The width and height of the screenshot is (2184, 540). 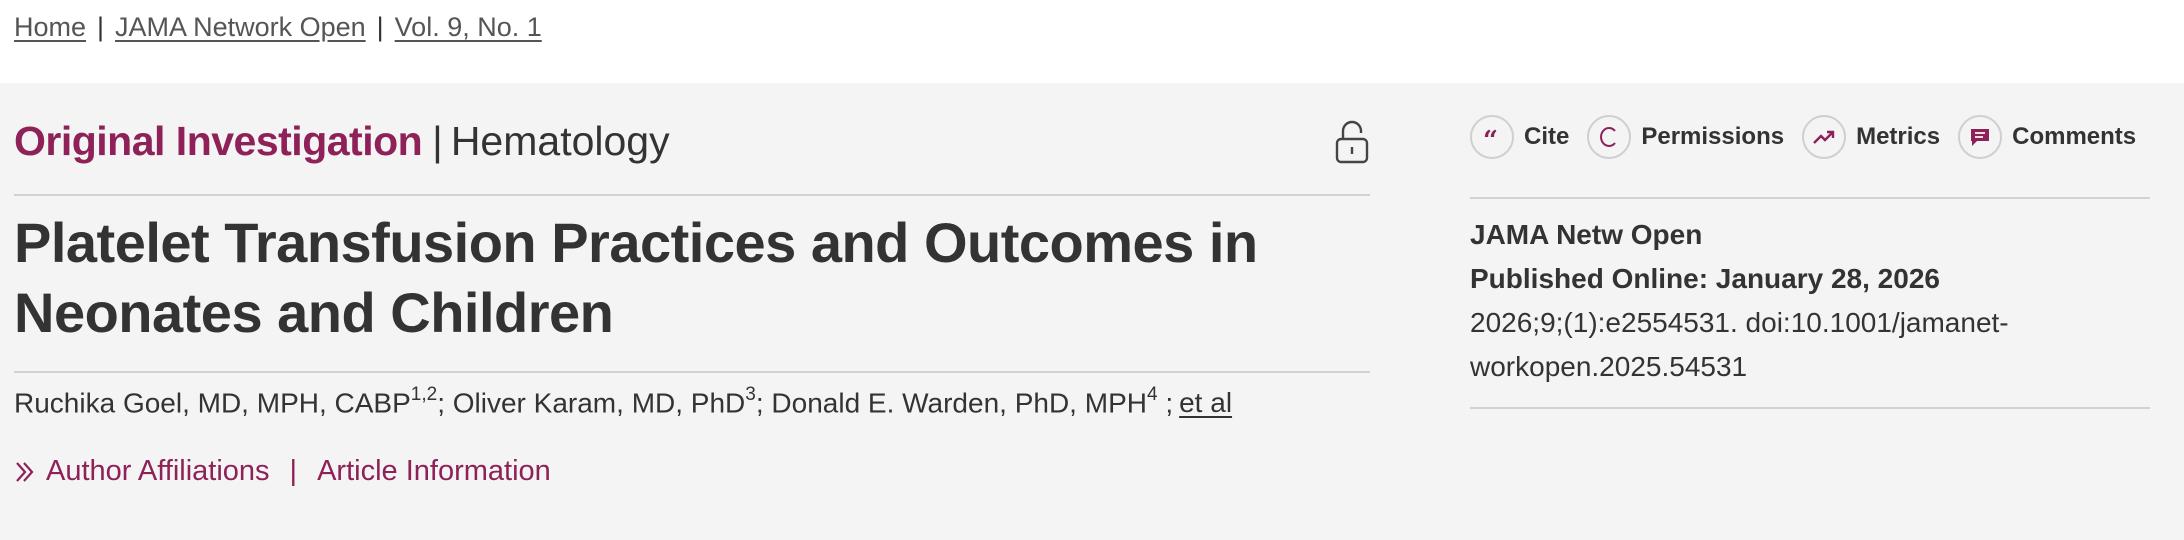 I want to click on article-type: Original Investigation, so click(x=218, y=141).